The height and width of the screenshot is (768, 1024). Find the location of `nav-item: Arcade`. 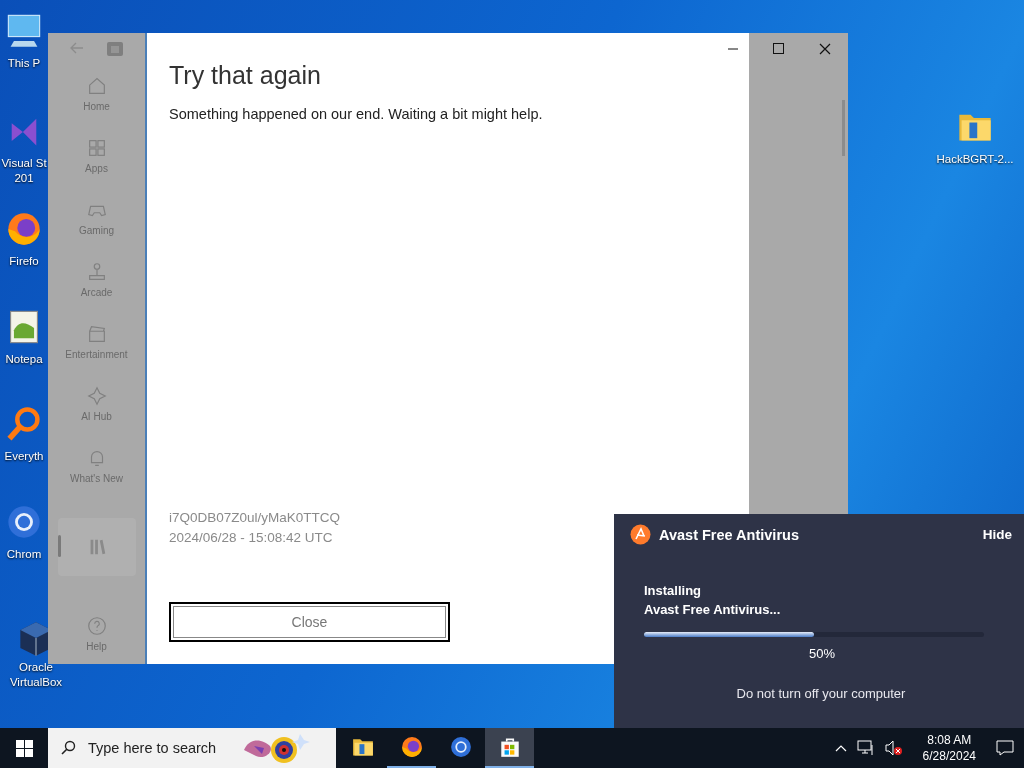

nav-item: Arcade is located at coordinates (96, 277).